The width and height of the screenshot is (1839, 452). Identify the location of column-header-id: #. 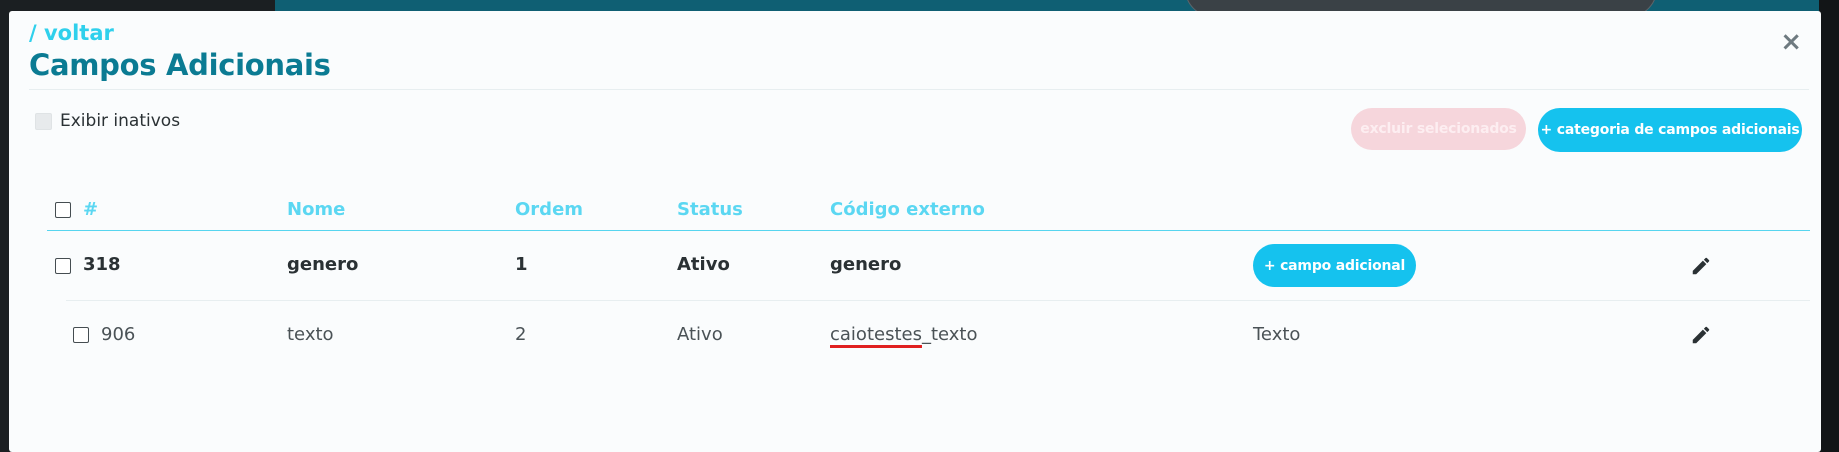
(90, 209).